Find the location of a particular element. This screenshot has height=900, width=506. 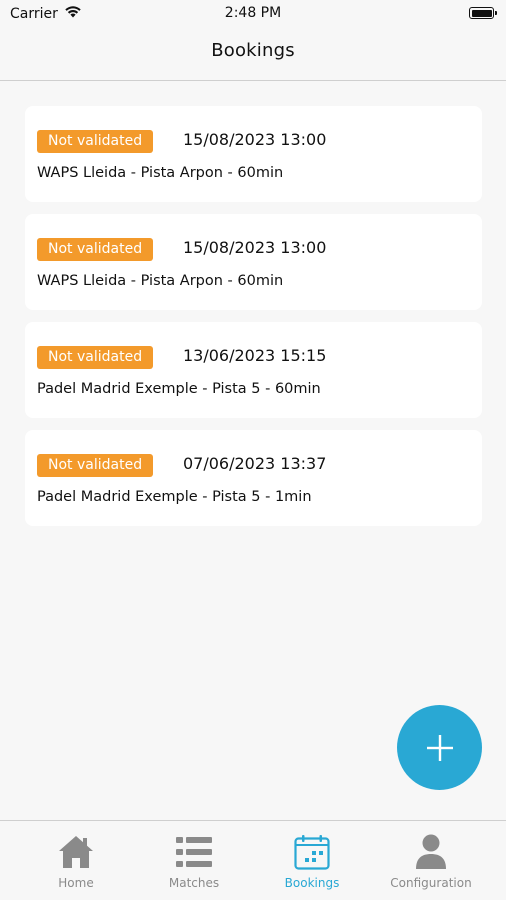

page-title: Bookings is located at coordinates (253, 50).